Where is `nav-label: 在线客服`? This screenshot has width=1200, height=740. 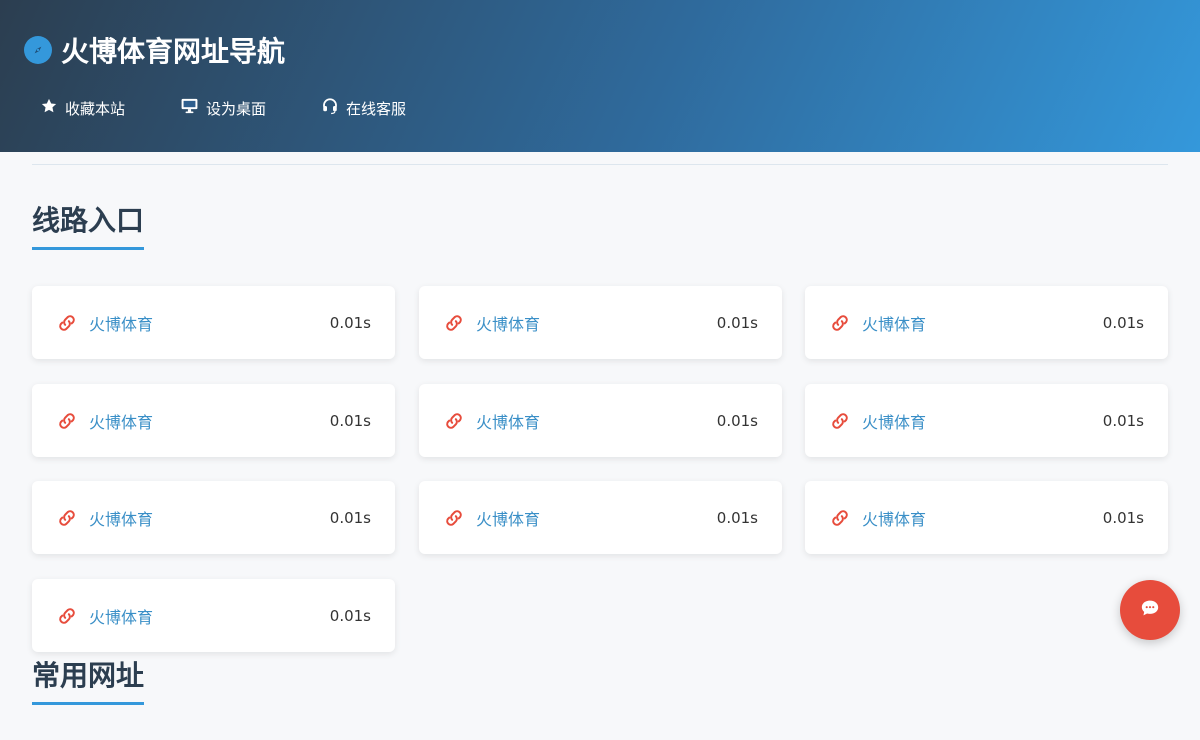
nav-label: 在线客服 is located at coordinates (376, 108).